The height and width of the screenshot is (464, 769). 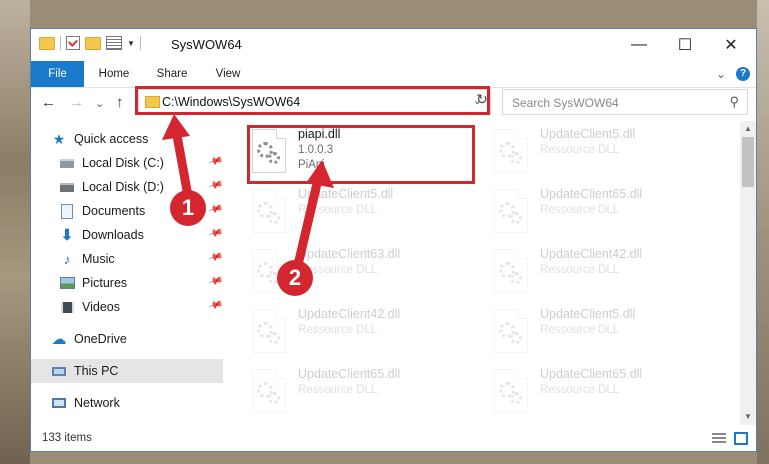 I want to click on star-icon: ★, so click(x=59, y=138).